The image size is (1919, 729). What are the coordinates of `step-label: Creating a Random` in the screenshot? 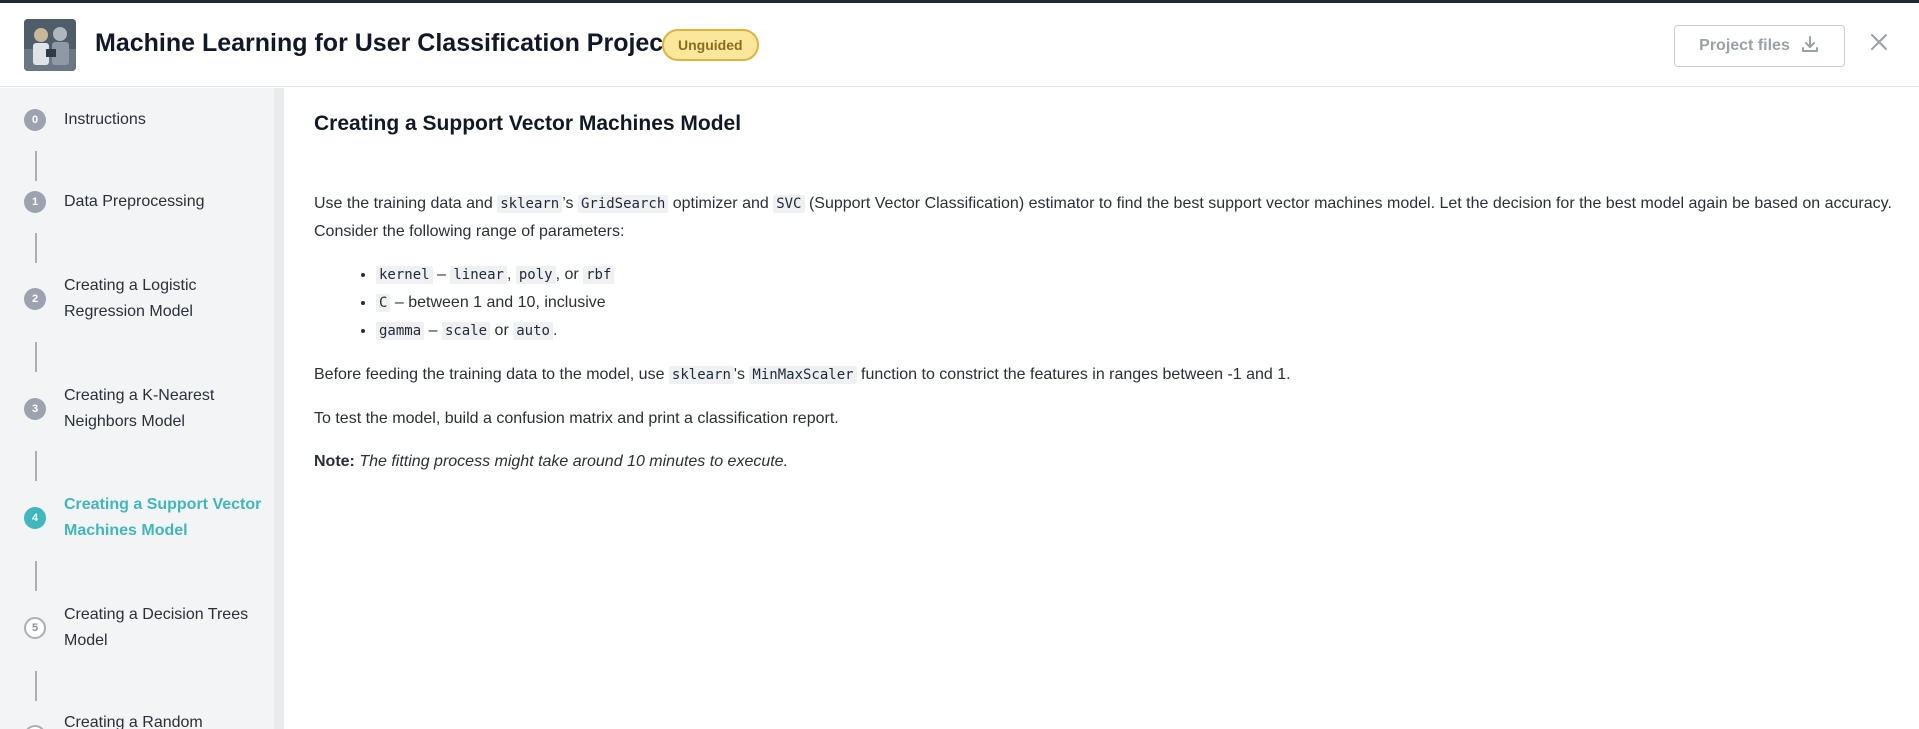 It's located at (133, 721).